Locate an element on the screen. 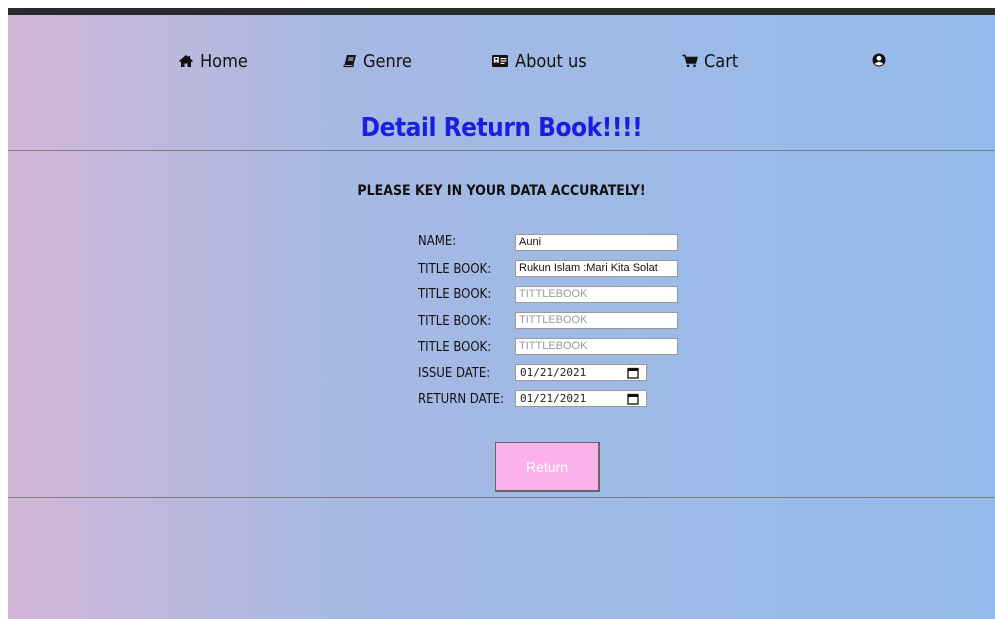 This screenshot has width=995, height=619. issue-date-input: 01/21/2021 is located at coordinates (581, 372).